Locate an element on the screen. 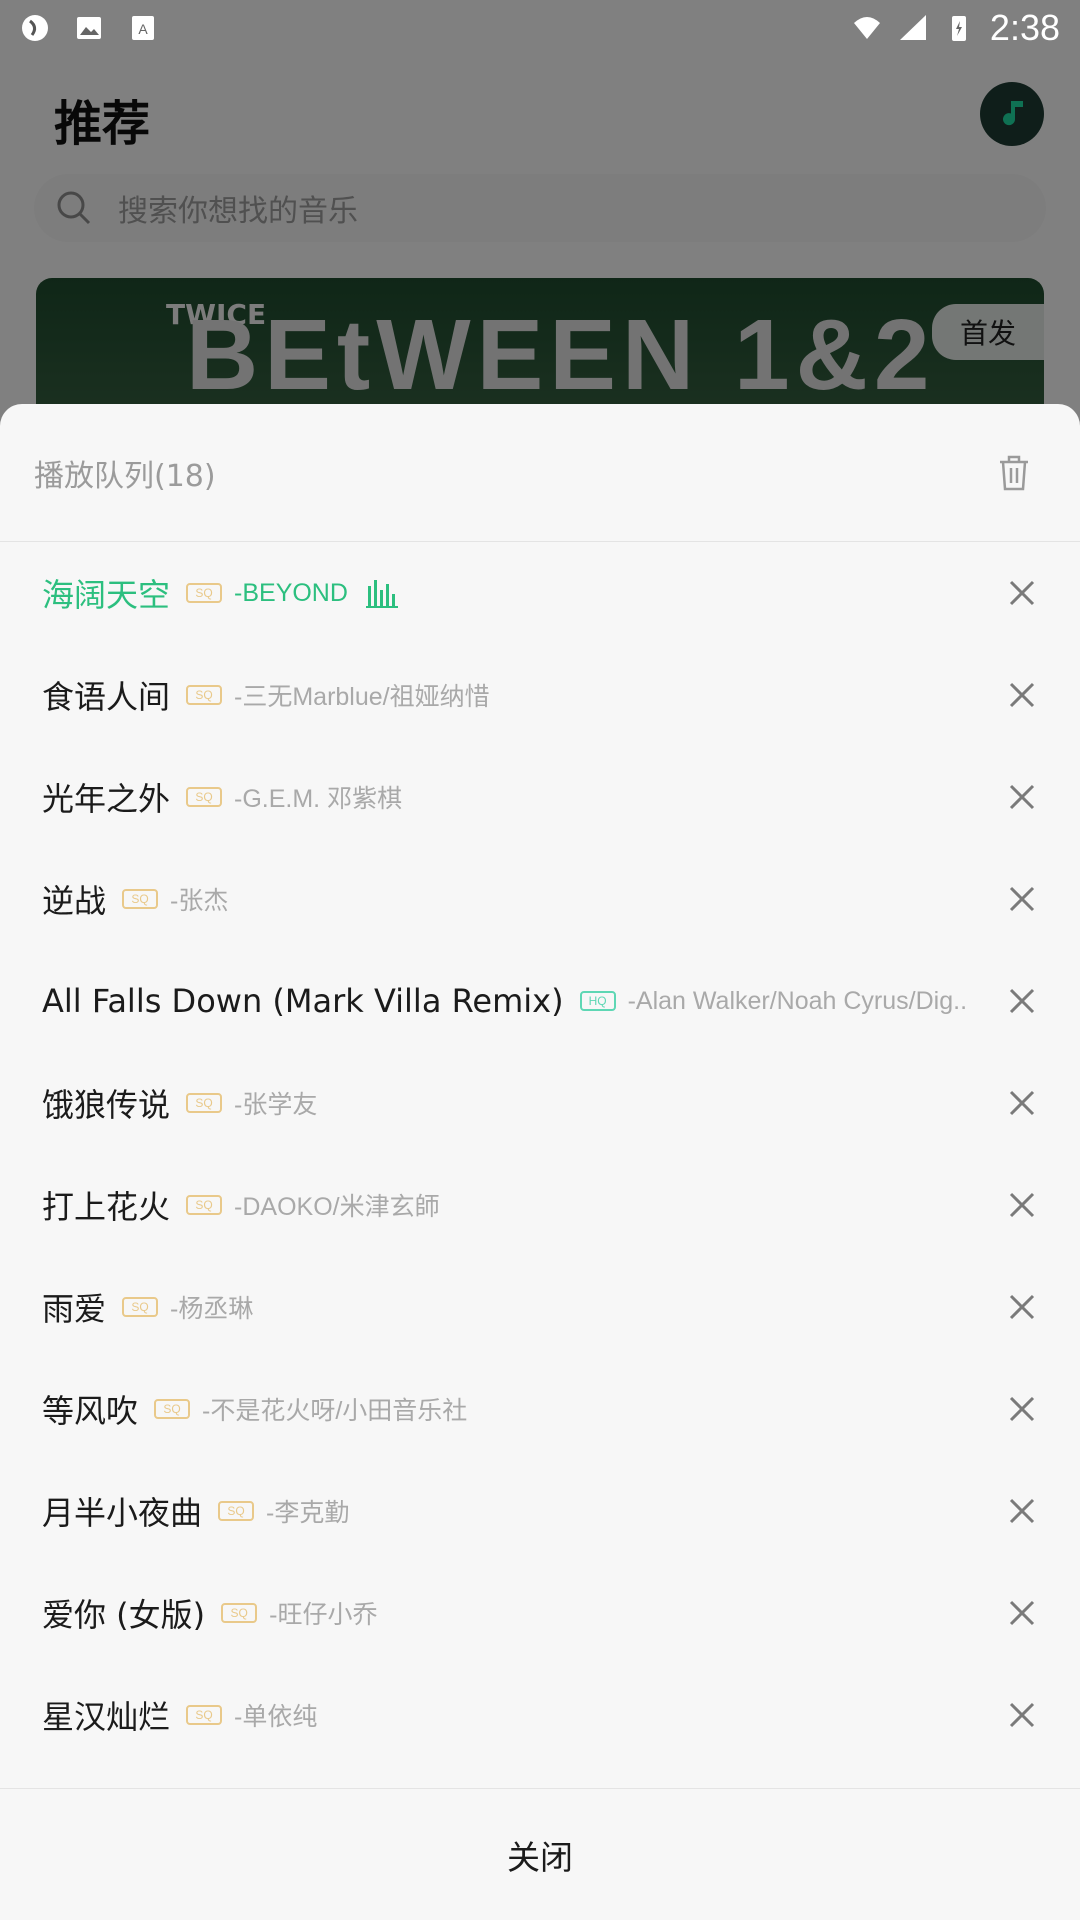 Image resolution: width=1080 pixels, height=1920 pixels. song-title: 逆战 is located at coordinates (74, 901).